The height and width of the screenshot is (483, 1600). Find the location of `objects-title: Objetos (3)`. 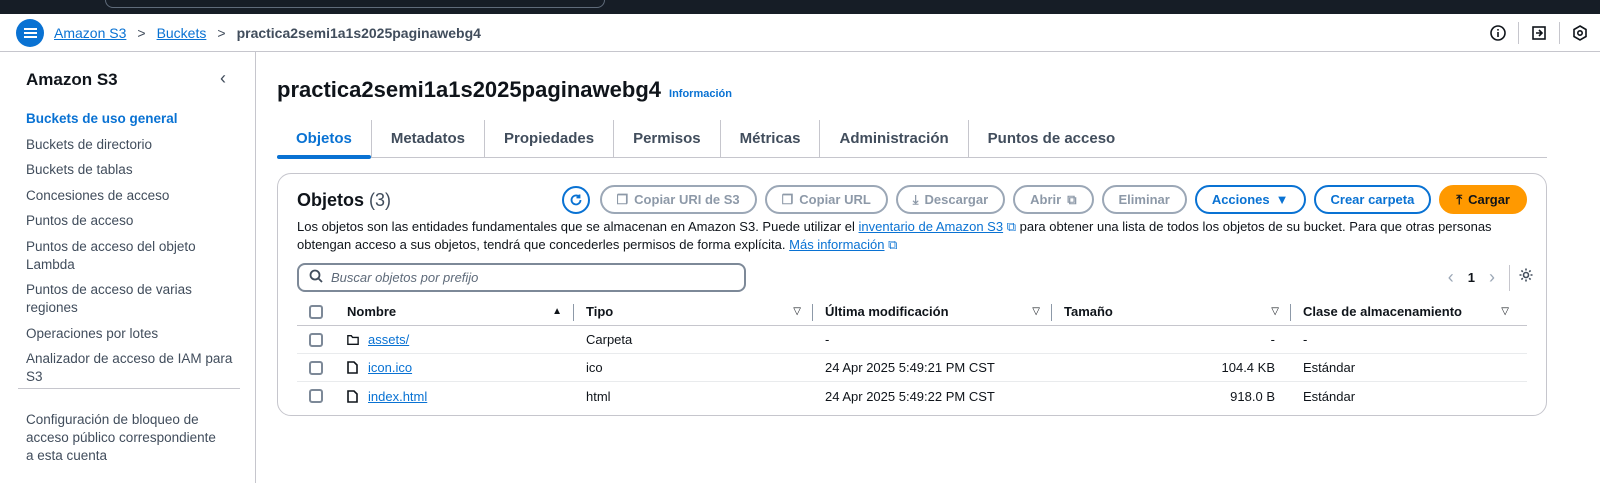

objects-title: Objetos (3) is located at coordinates (344, 200).